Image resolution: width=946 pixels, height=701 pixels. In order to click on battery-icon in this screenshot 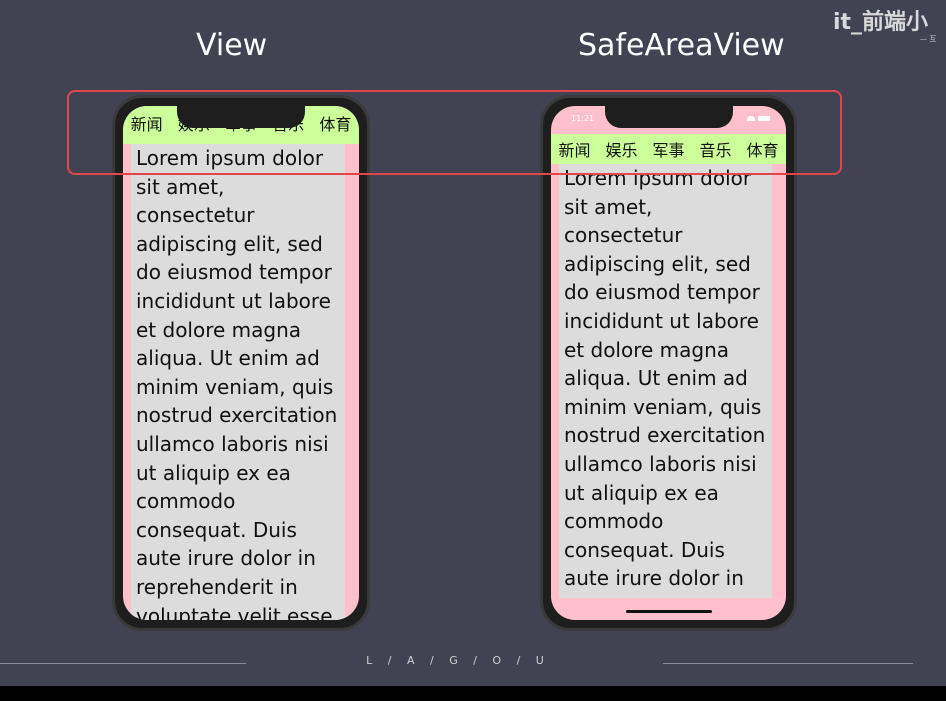, I will do `click(764, 118)`.